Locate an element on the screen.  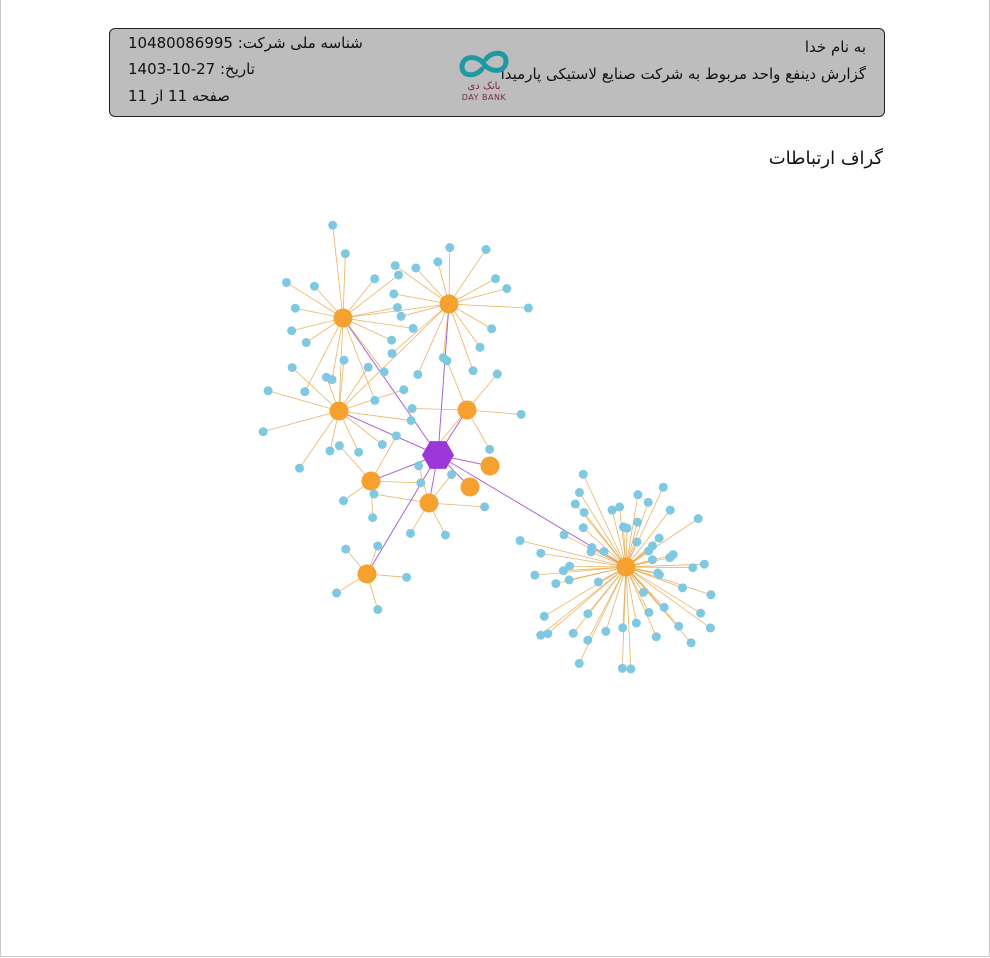
page-number: صفحه 11 از 11 is located at coordinates (179, 96).